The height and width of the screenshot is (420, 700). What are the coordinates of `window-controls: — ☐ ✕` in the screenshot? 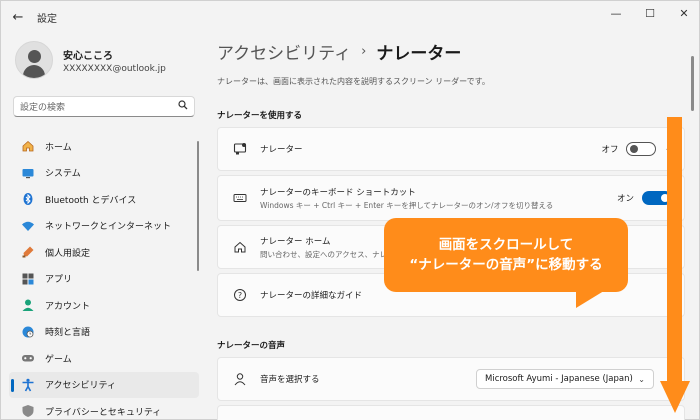 It's located at (649, 13).